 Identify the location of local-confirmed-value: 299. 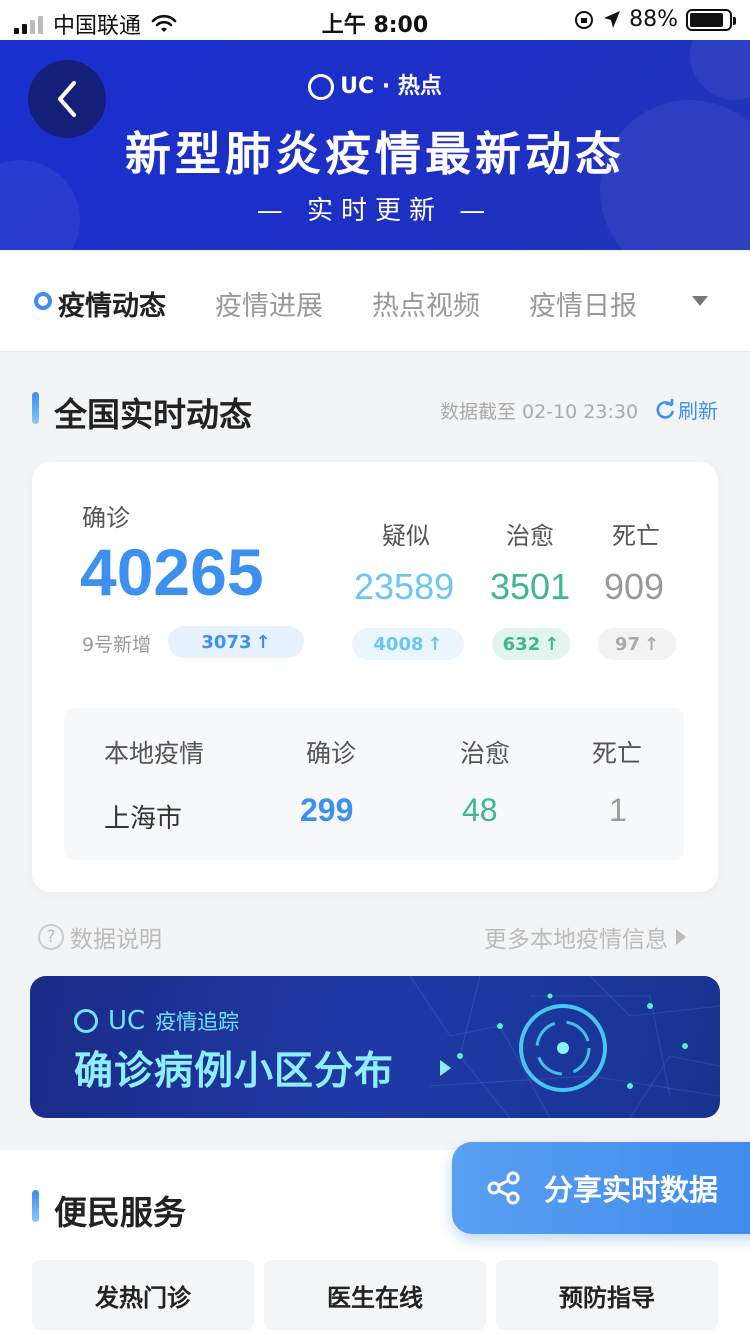
(327, 810).